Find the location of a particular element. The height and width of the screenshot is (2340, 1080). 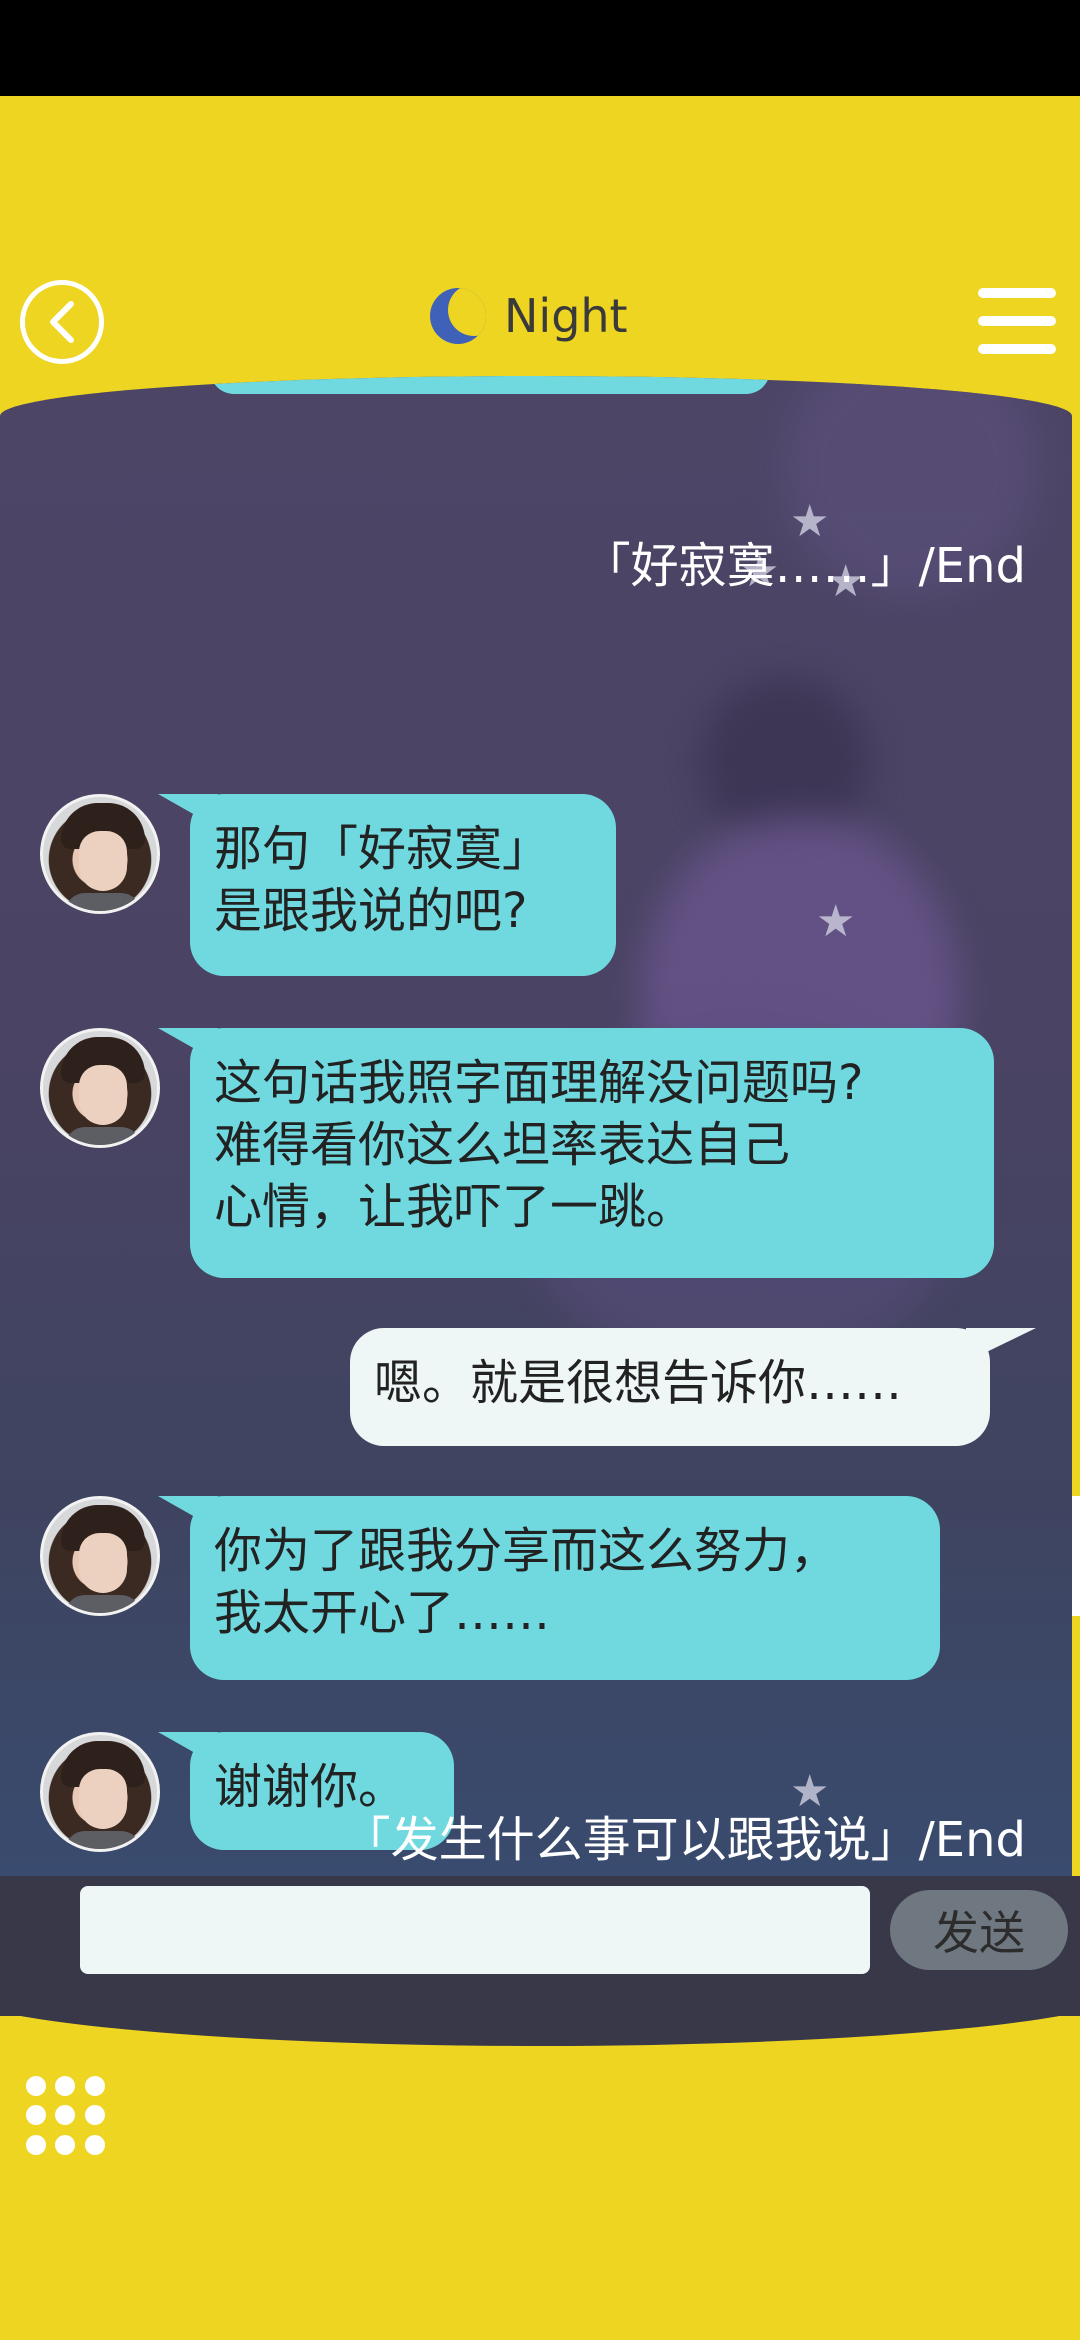

chevron-left-icon is located at coordinates (62, 322).